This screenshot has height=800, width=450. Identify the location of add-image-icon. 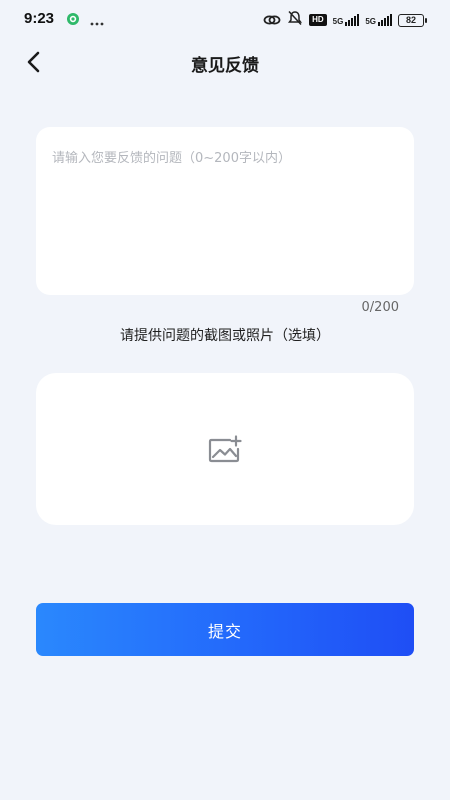
(225, 449).